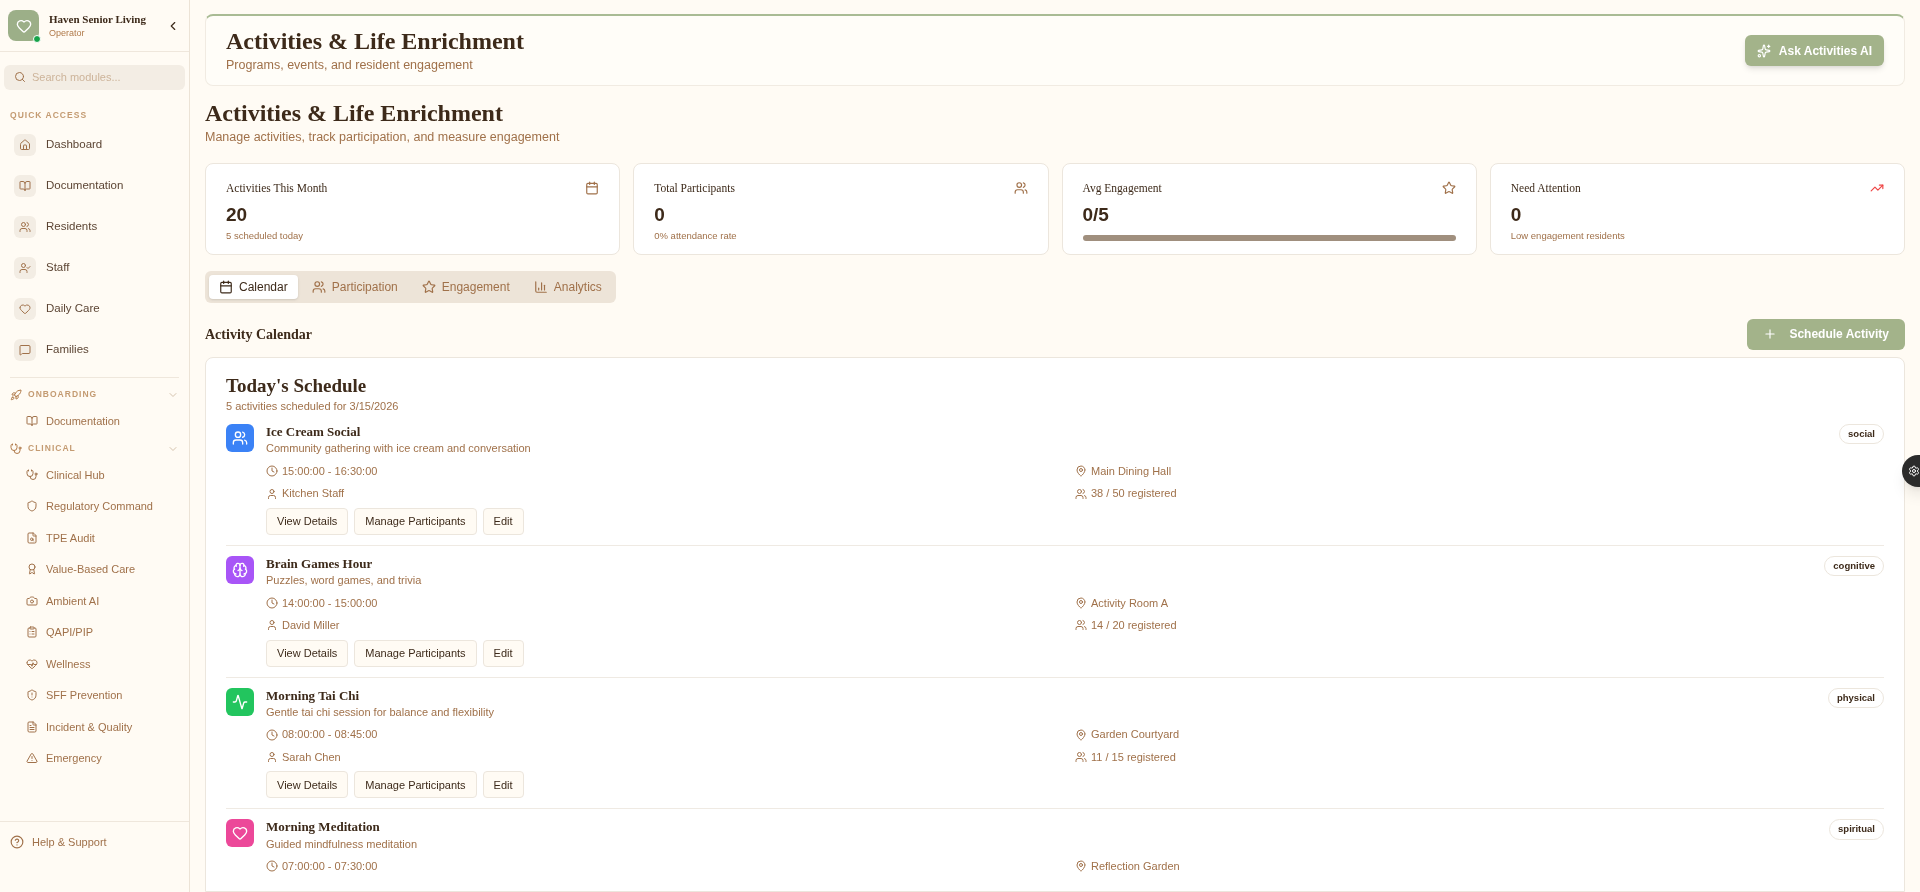  What do you see at coordinates (32, 420) in the screenshot?
I see `book-icon` at bounding box center [32, 420].